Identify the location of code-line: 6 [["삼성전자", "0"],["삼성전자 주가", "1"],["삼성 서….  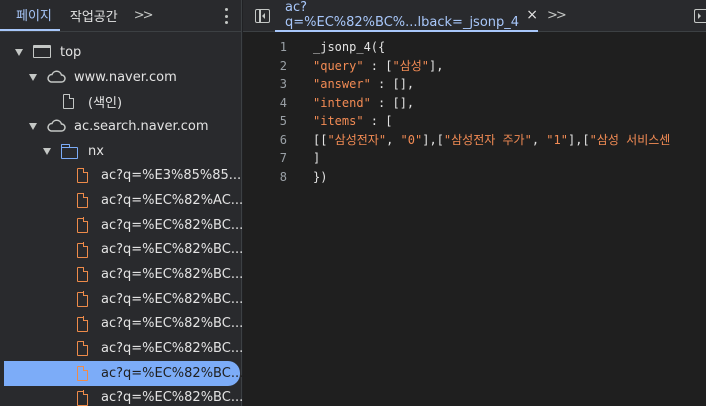
(474, 140).